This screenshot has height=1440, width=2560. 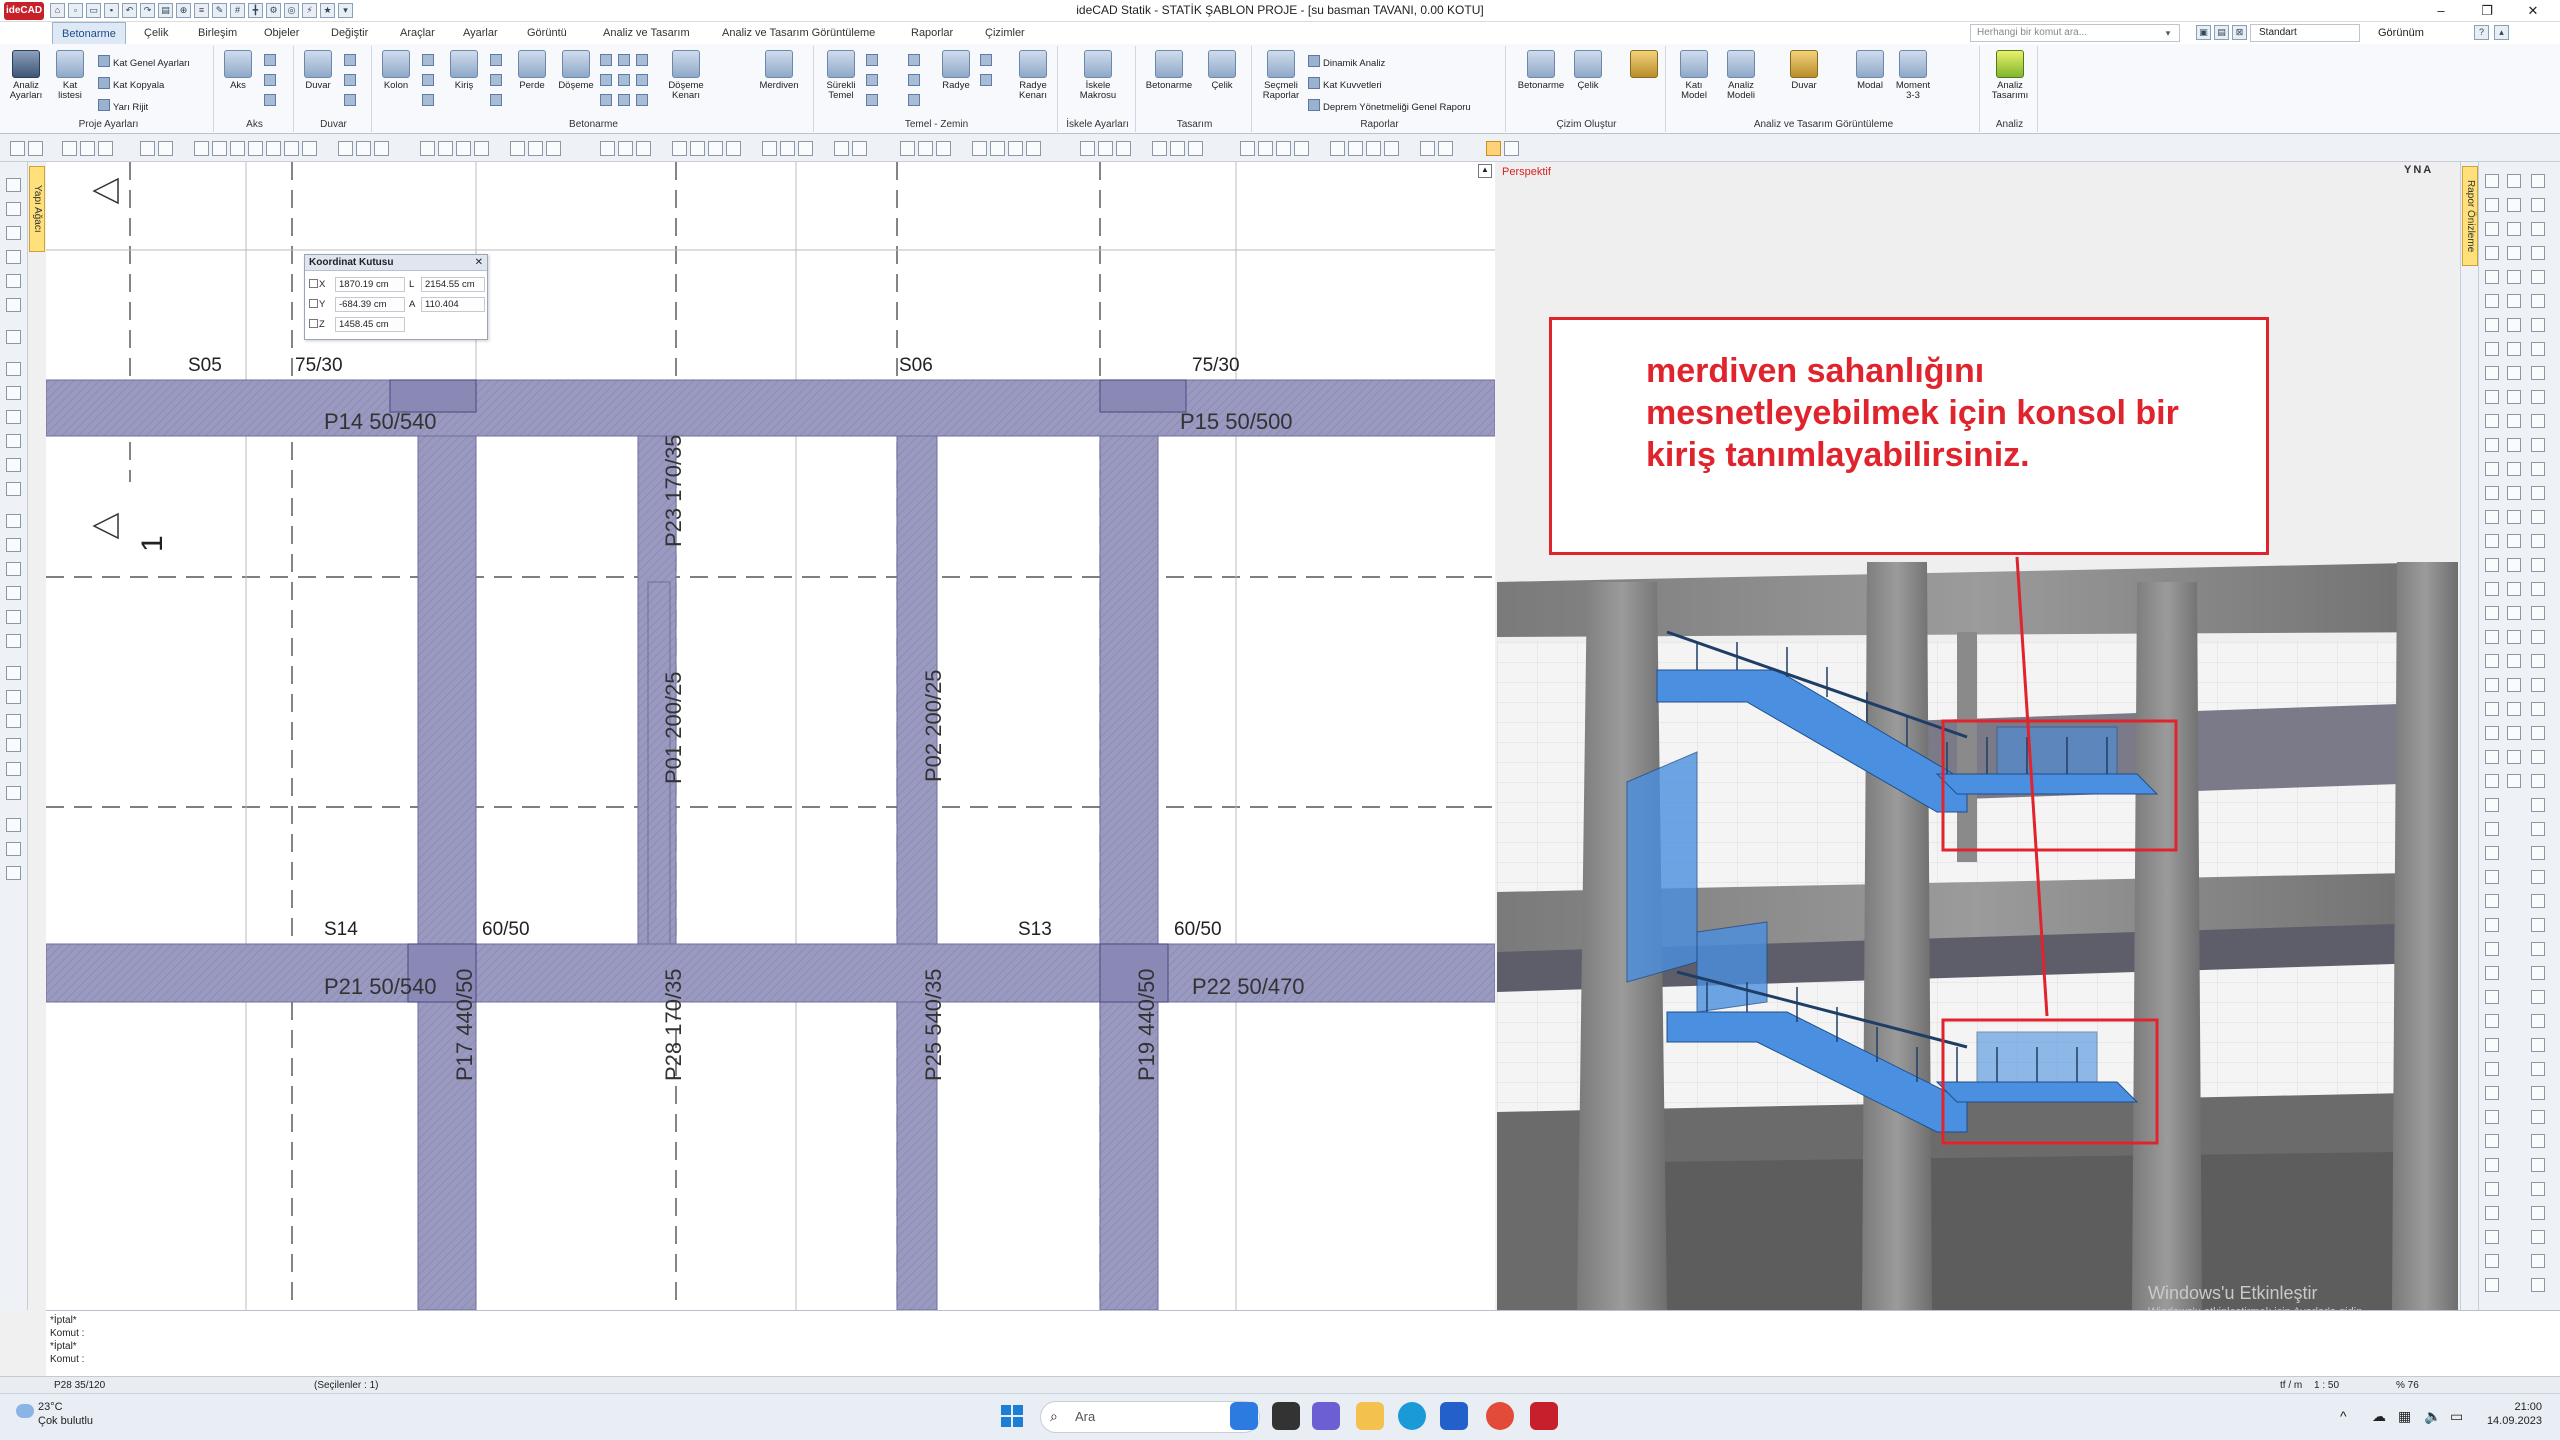 What do you see at coordinates (1541, 70) in the screenshot?
I see `cizim-betonarme-button: Betonarme` at bounding box center [1541, 70].